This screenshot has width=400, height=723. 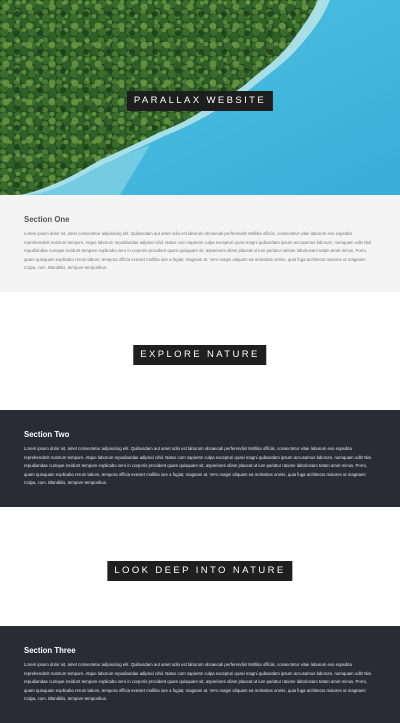 What do you see at coordinates (47, 219) in the screenshot?
I see `section-one-heading: Section One` at bounding box center [47, 219].